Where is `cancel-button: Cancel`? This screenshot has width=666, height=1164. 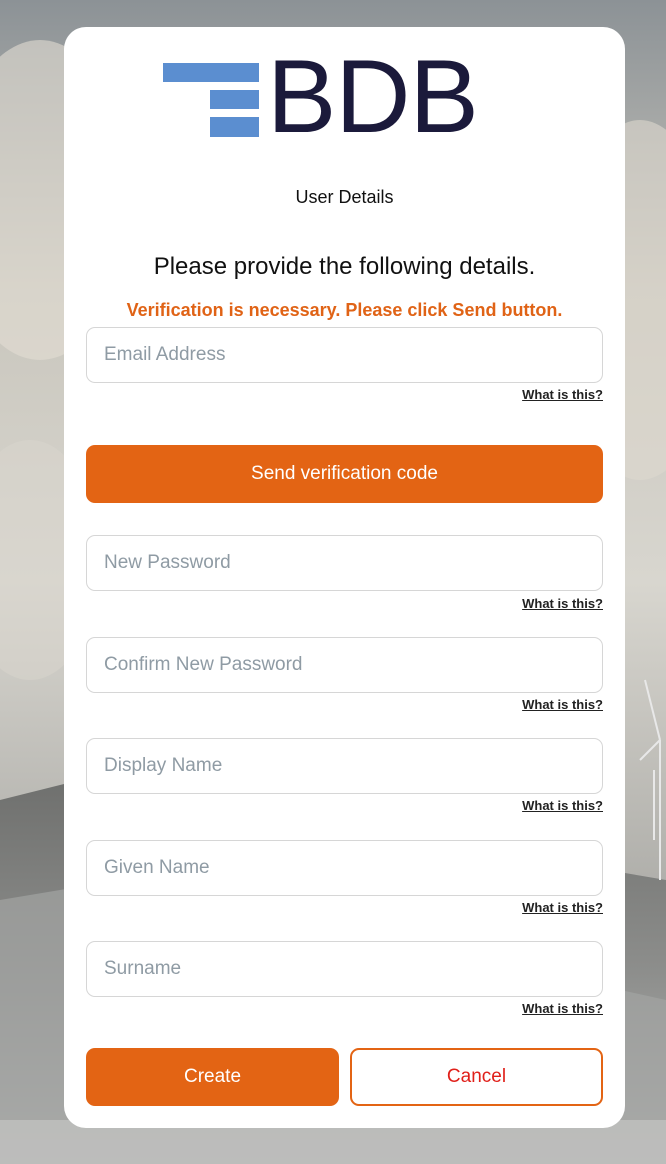
cancel-button: Cancel is located at coordinates (476, 1077).